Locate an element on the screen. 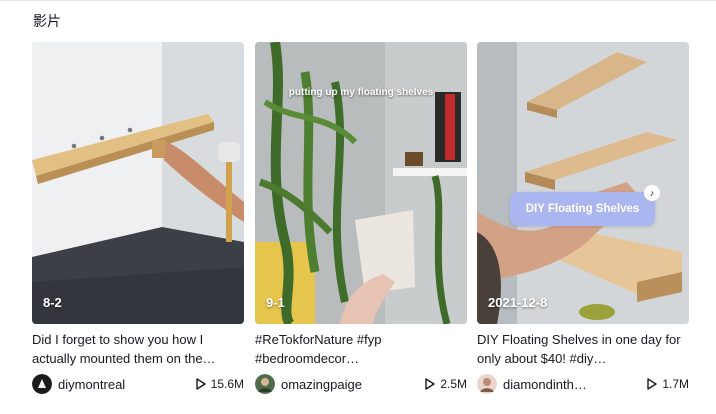 This screenshot has height=414, width=716. author-name: omazingpaige is located at coordinates (341, 384).